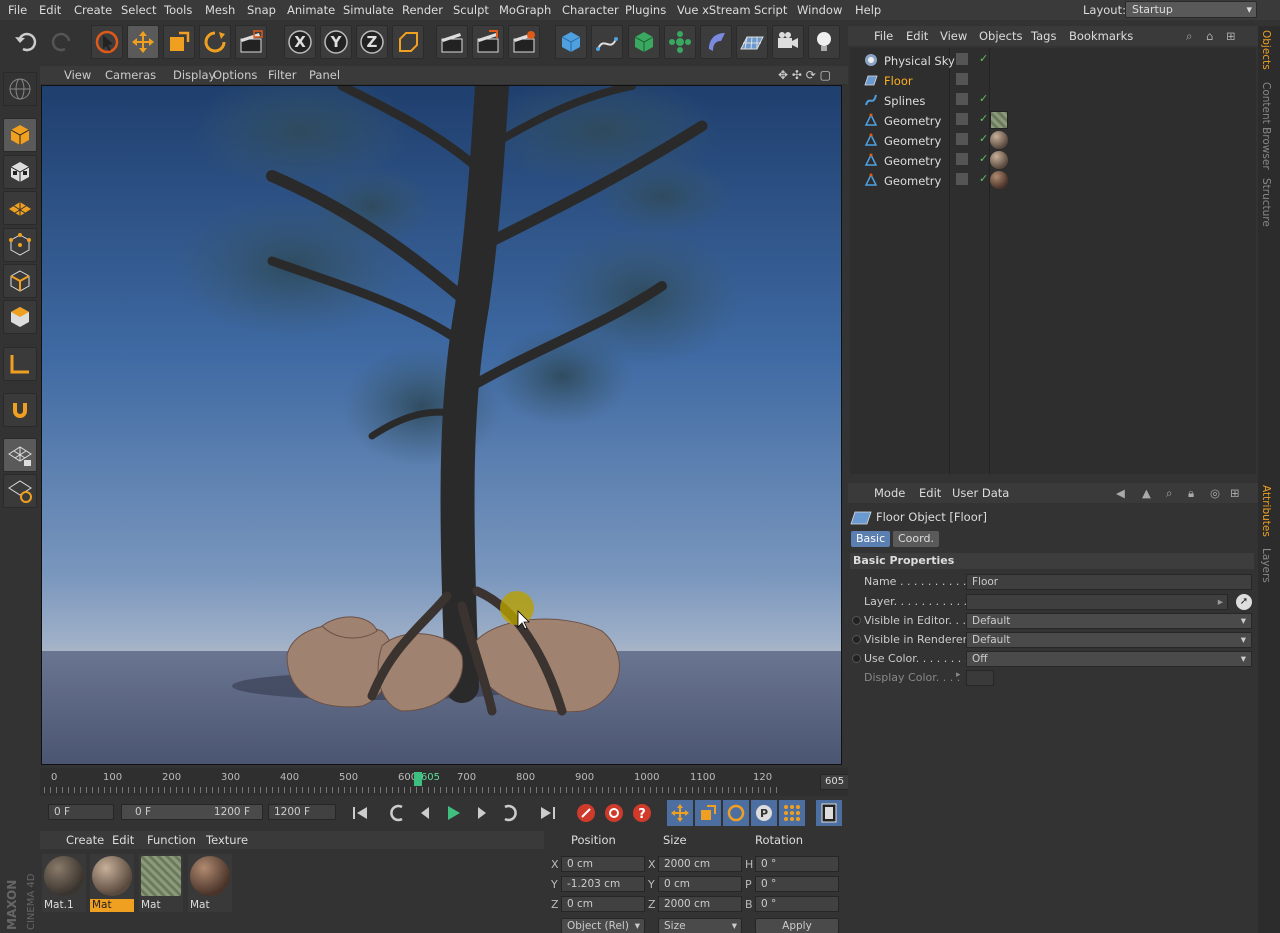 The image size is (1280, 933). What do you see at coordinates (680, 42) in the screenshot?
I see `add-array-button` at bounding box center [680, 42].